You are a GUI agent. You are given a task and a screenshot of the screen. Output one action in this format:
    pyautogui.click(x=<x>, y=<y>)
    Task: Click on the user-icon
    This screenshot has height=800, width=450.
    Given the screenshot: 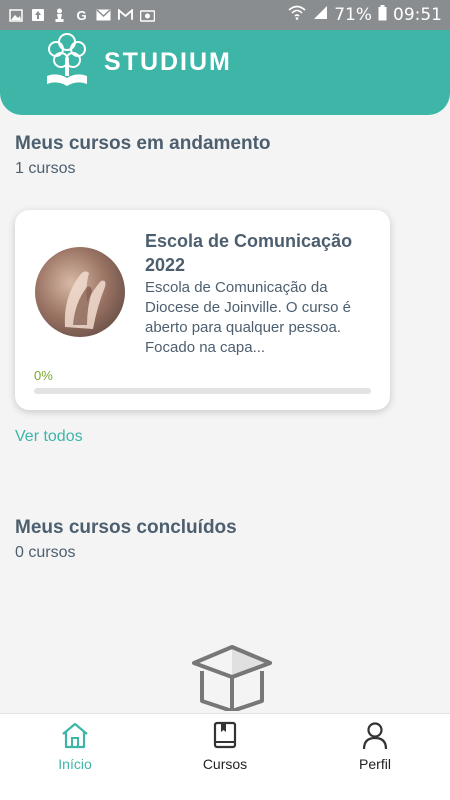 What is the action you would take?
    pyautogui.click(x=375, y=736)
    